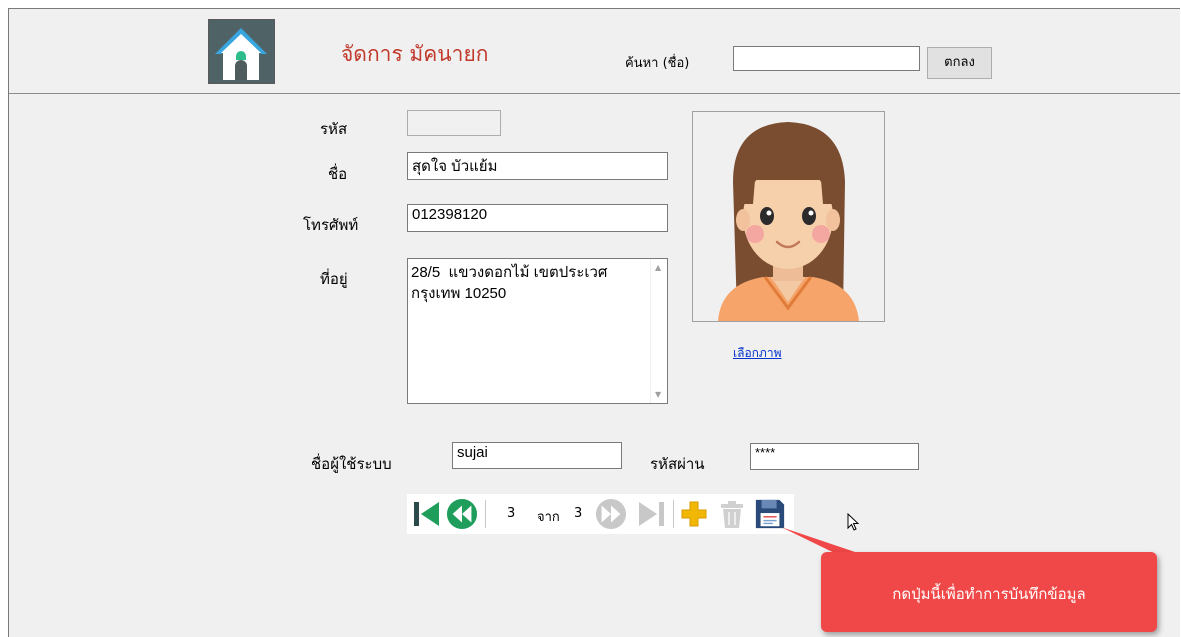 The height and width of the screenshot is (637, 1181). I want to click on password-field: ****, so click(834, 456).